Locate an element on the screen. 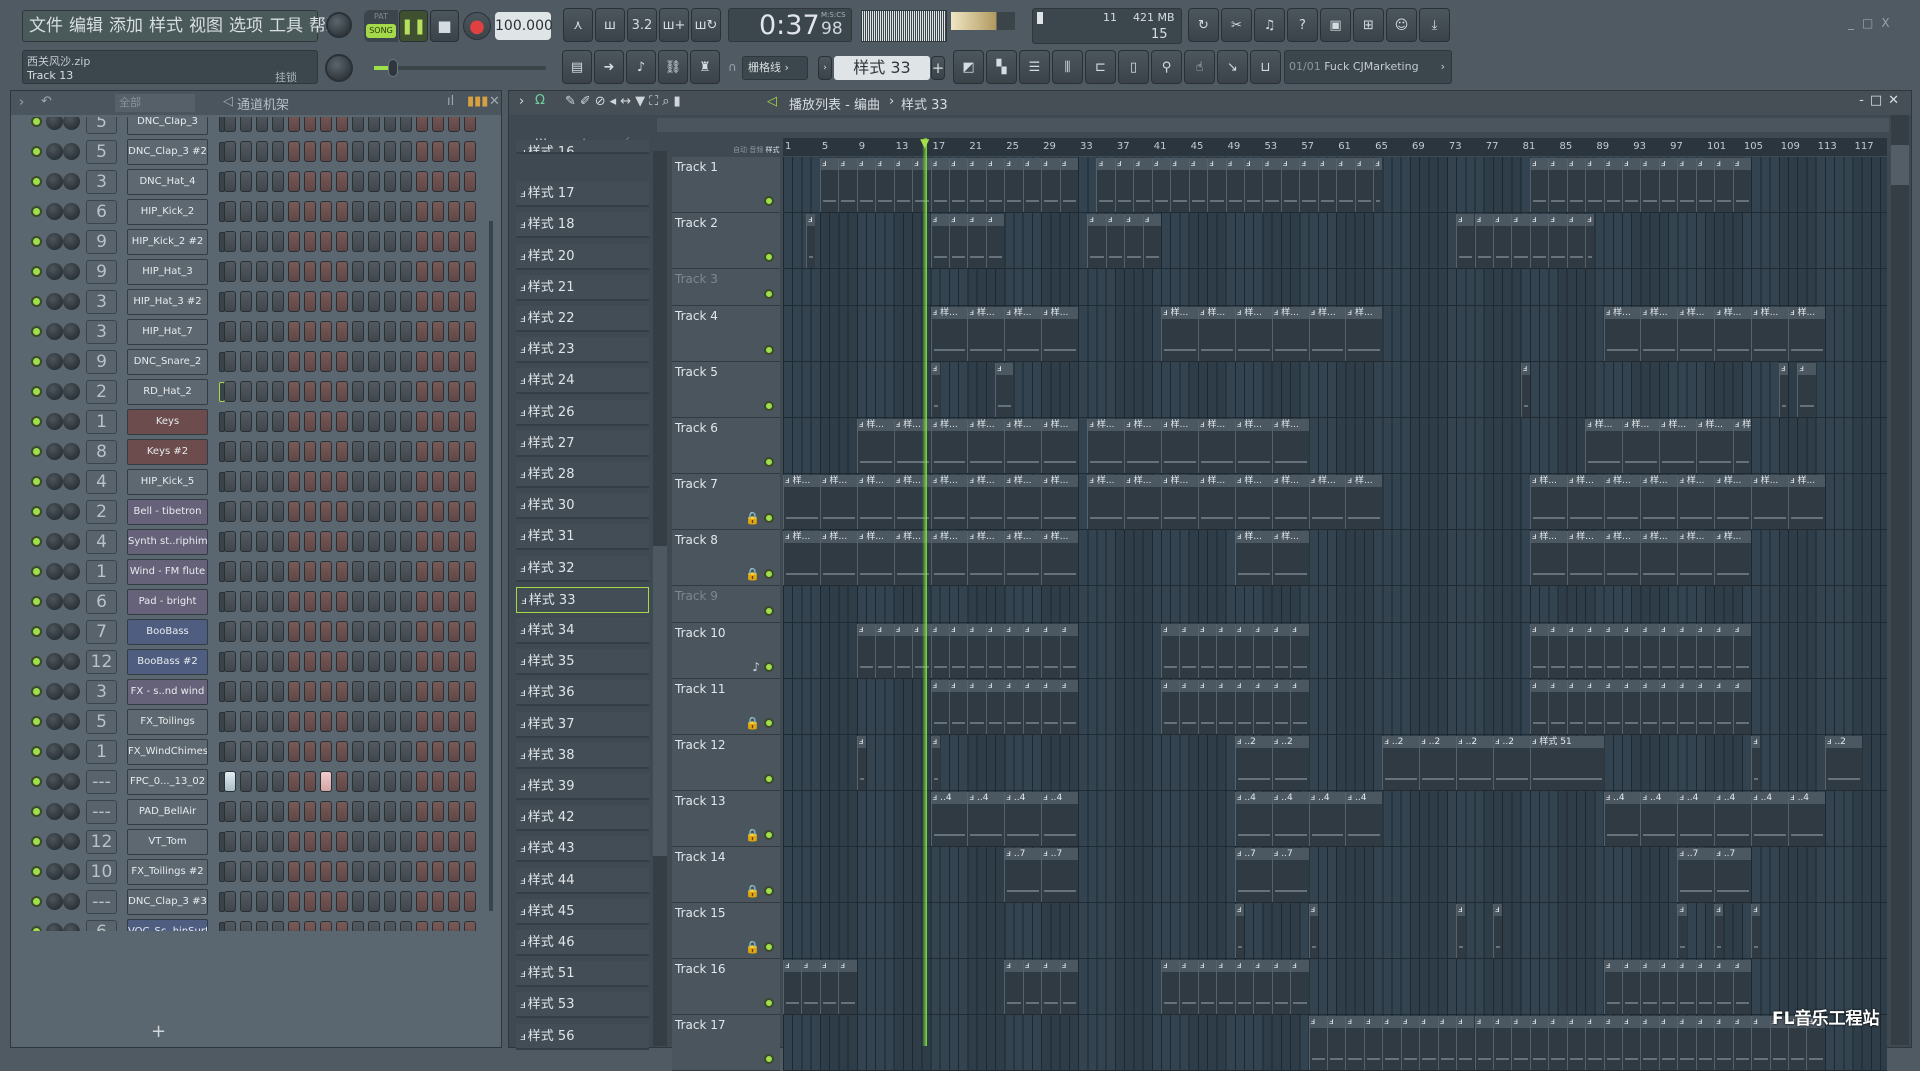 This screenshot has width=1920, height=1071. window-controls: _□X is located at coordinates (1873, 23).